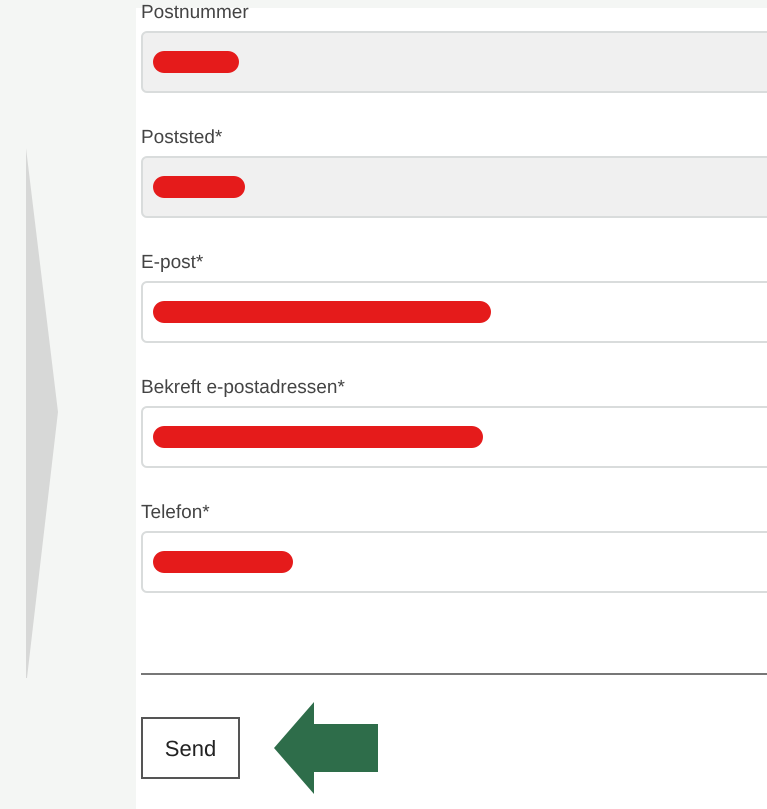 This screenshot has width=767, height=809. What do you see at coordinates (176, 513) in the screenshot?
I see `field-label: Telefon*` at bounding box center [176, 513].